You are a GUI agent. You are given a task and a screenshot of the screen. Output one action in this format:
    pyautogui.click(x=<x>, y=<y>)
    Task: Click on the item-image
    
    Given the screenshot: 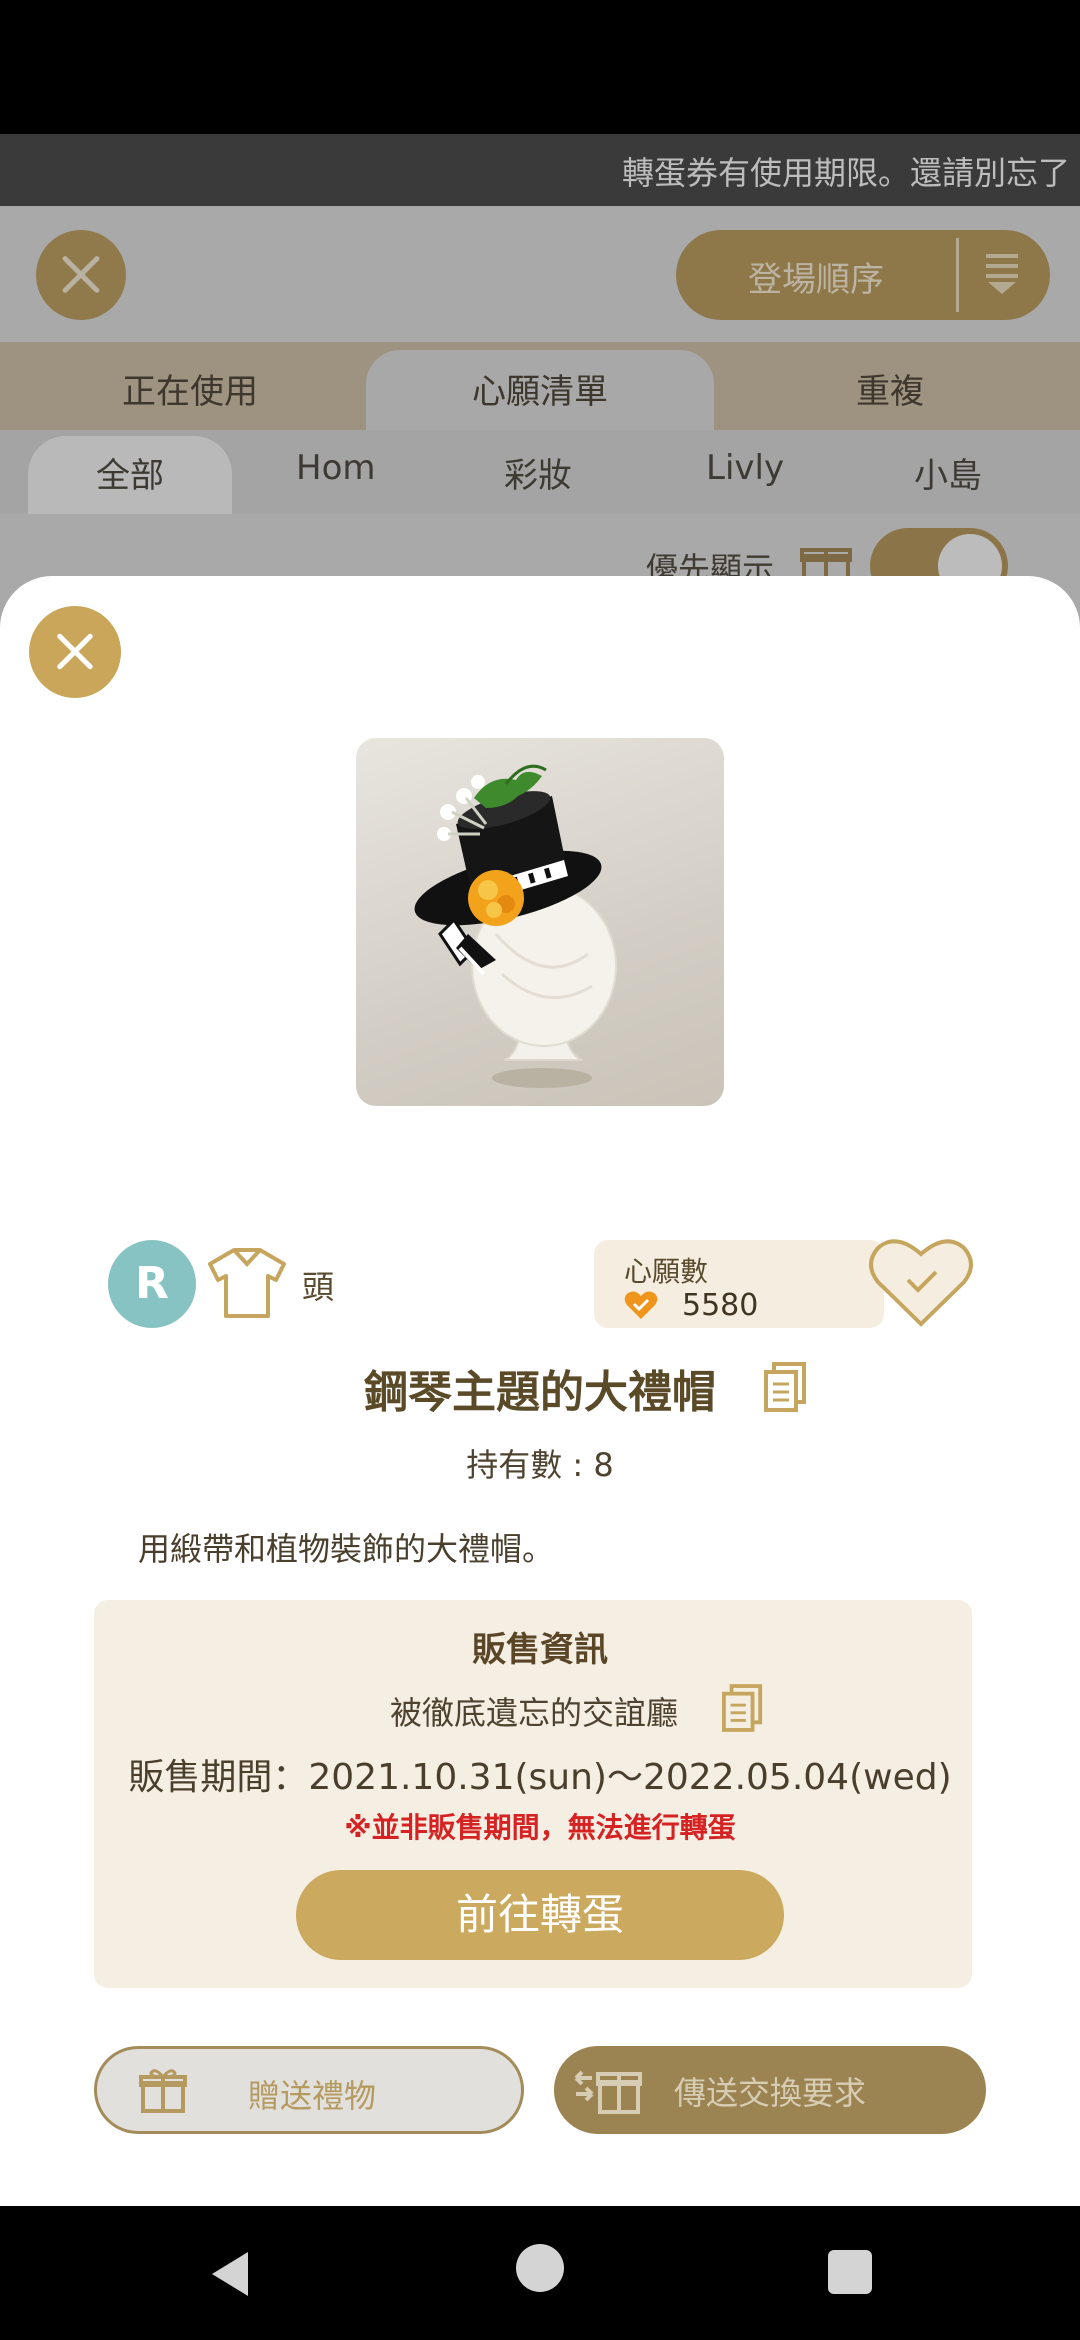 What is the action you would take?
    pyautogui.click(x=540, y=922)
    